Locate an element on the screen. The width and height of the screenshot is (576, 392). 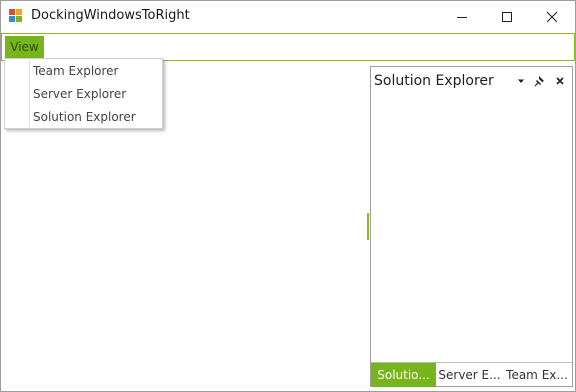
menu-view: View is located at coordinates (24, 47).